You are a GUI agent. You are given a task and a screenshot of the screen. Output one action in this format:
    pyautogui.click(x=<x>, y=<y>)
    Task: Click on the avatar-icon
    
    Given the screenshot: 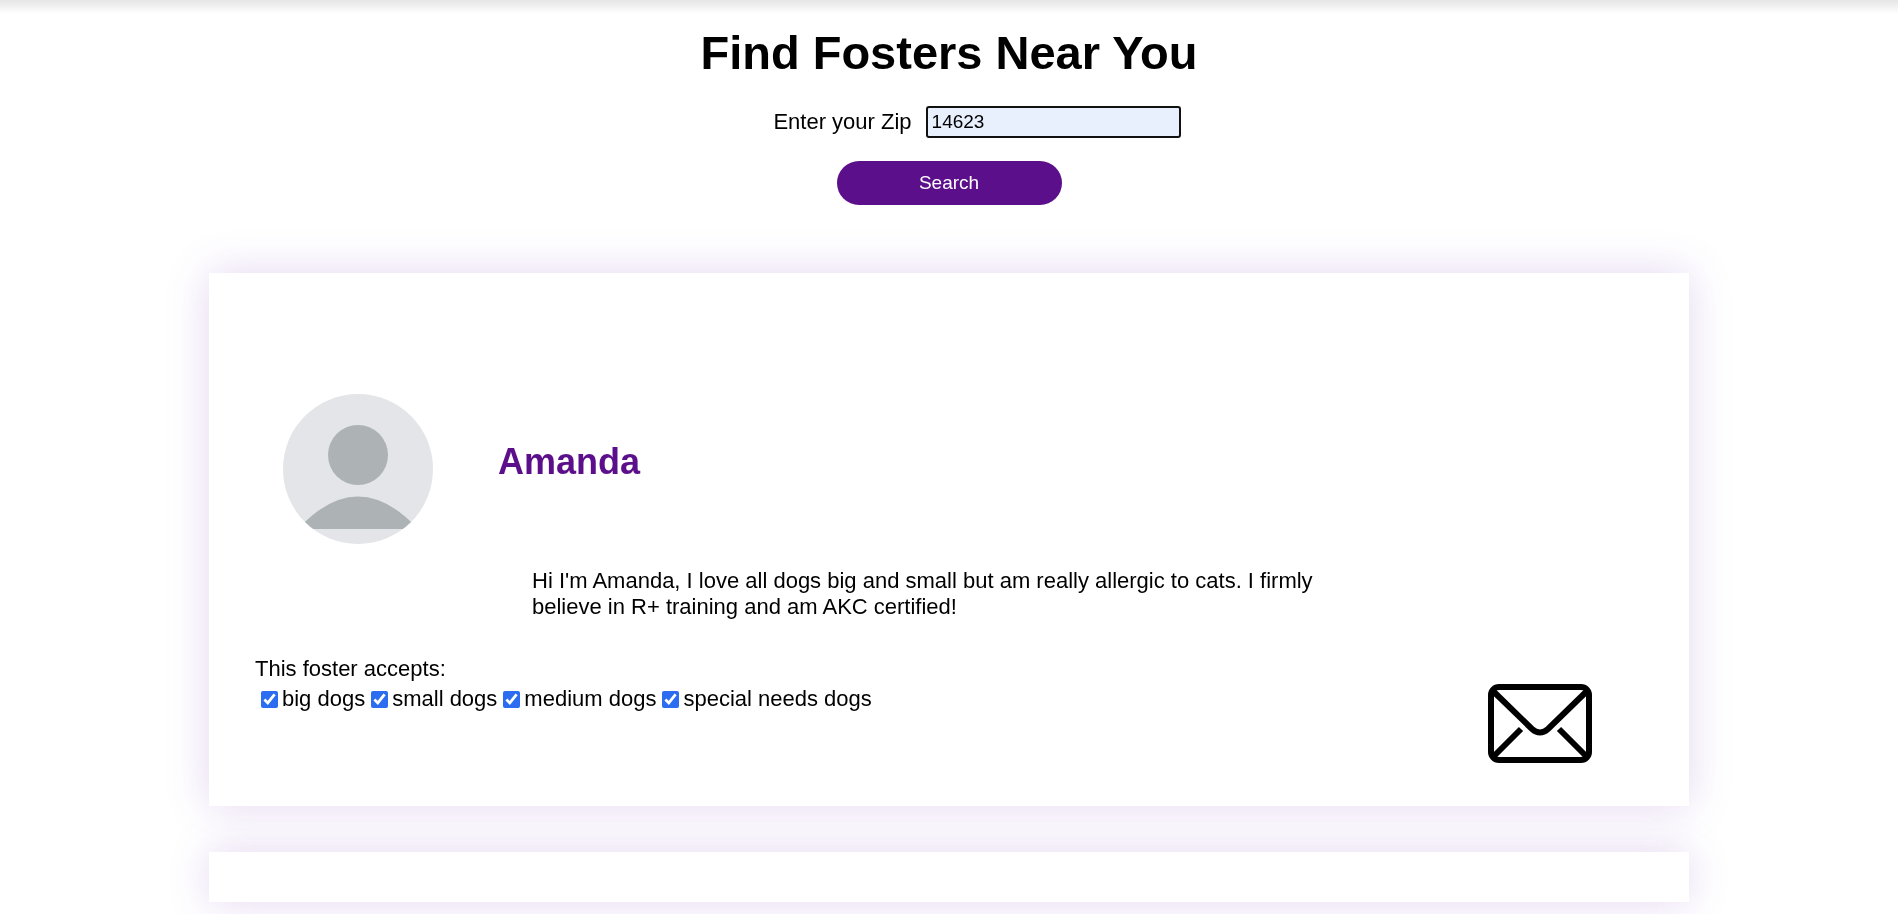 What is the action you would take?
    pyautogui.click(x=358, y=469)
    